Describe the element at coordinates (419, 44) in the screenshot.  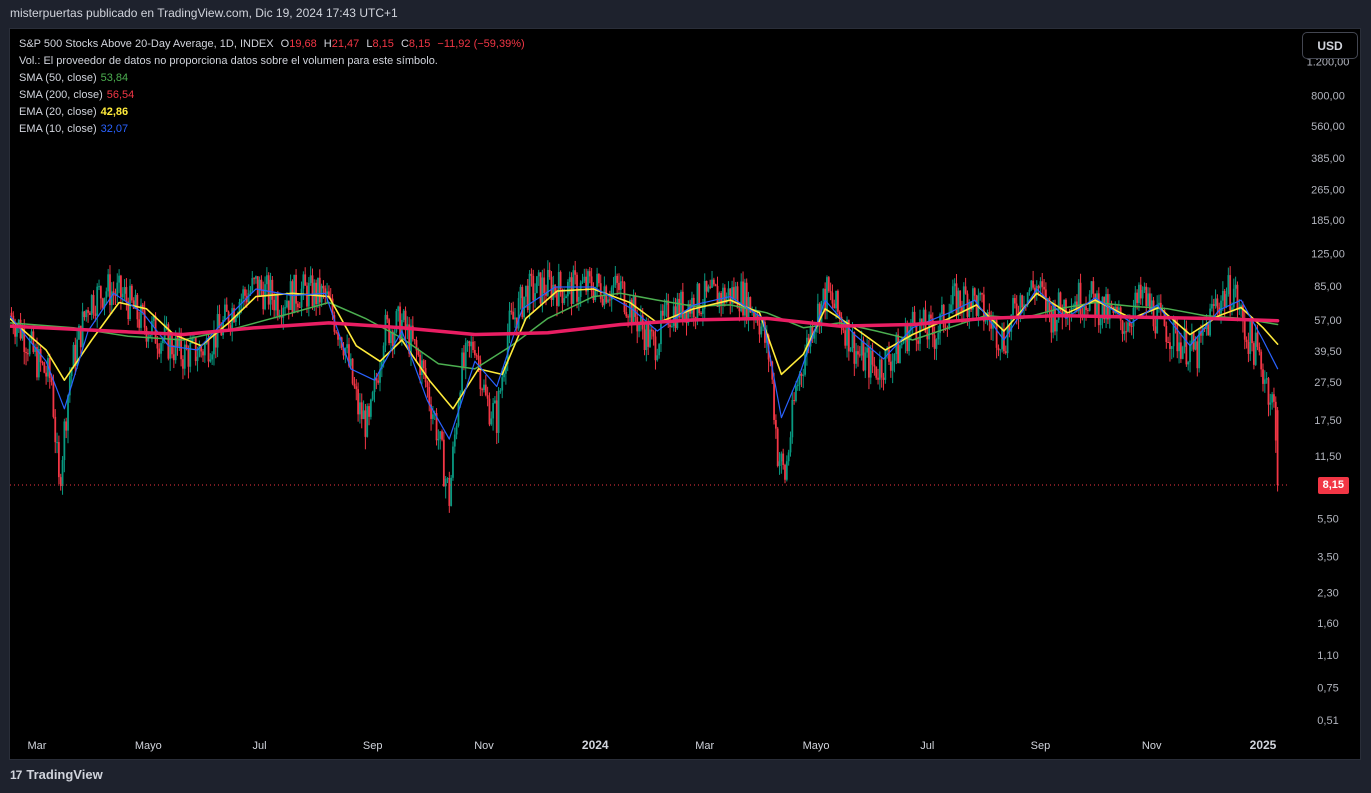
I see `close-value: 8,15` at that location.